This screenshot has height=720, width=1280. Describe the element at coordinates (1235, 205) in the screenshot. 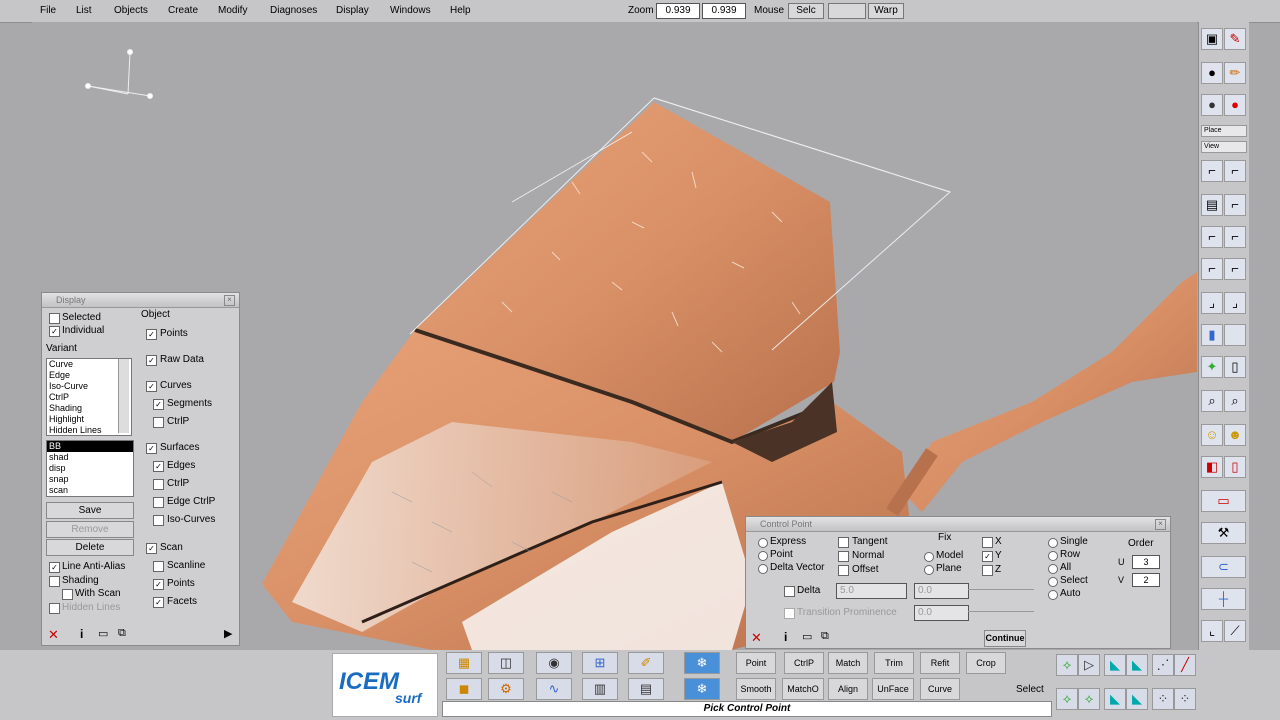

I see `view-top-icon: ⌐` at that location.